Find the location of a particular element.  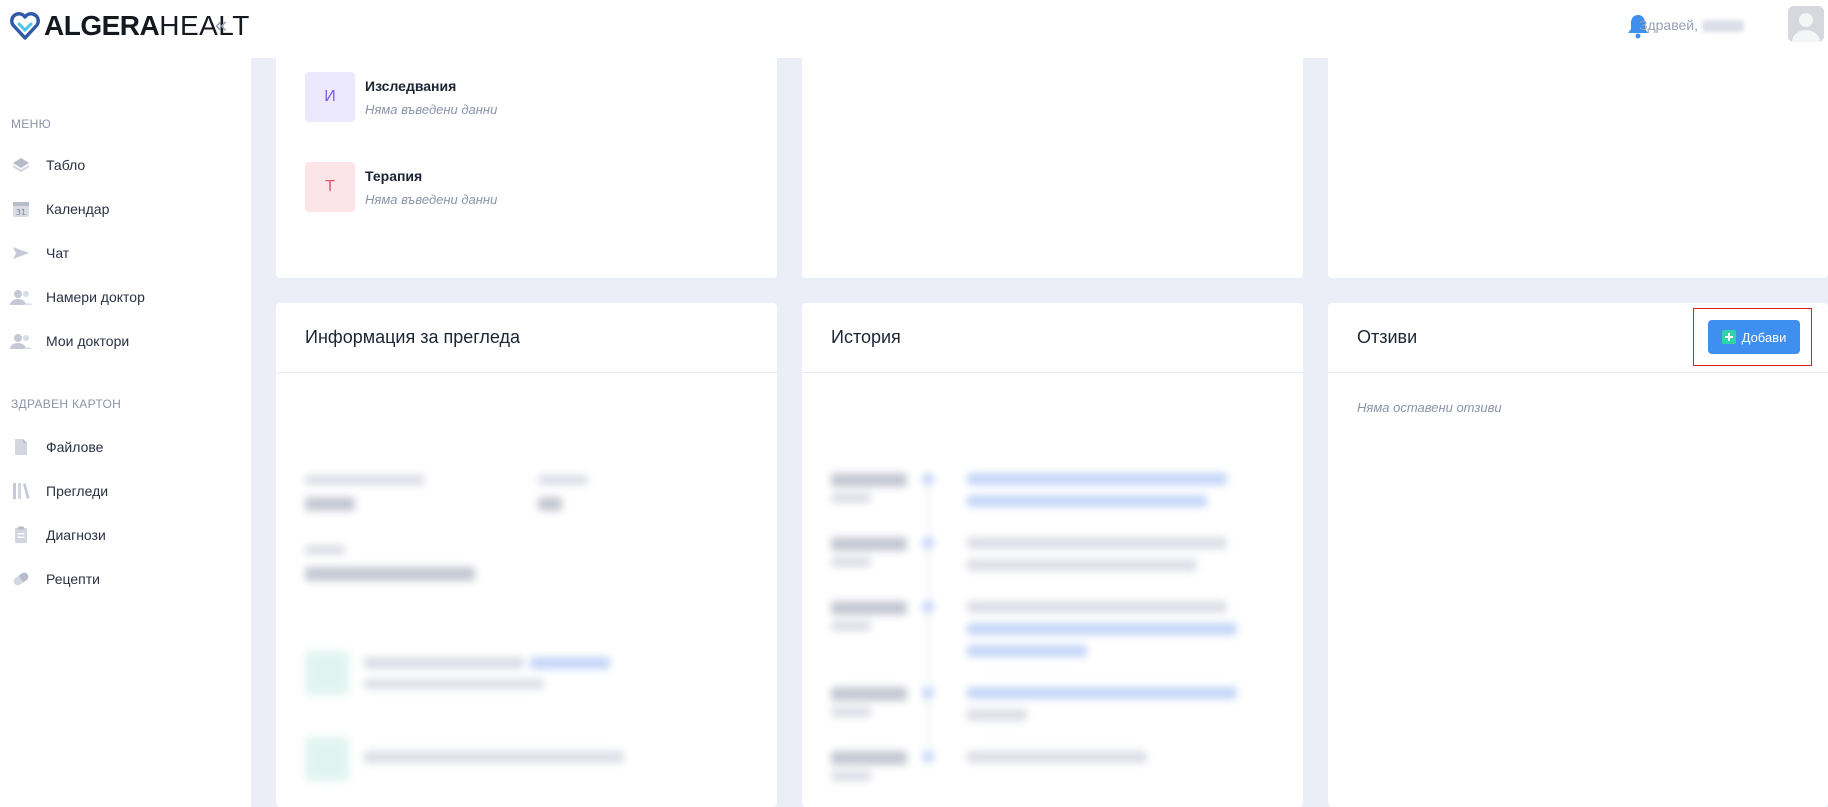

sidebar-item-label: Диагнози is located at coordinates (76, 535).